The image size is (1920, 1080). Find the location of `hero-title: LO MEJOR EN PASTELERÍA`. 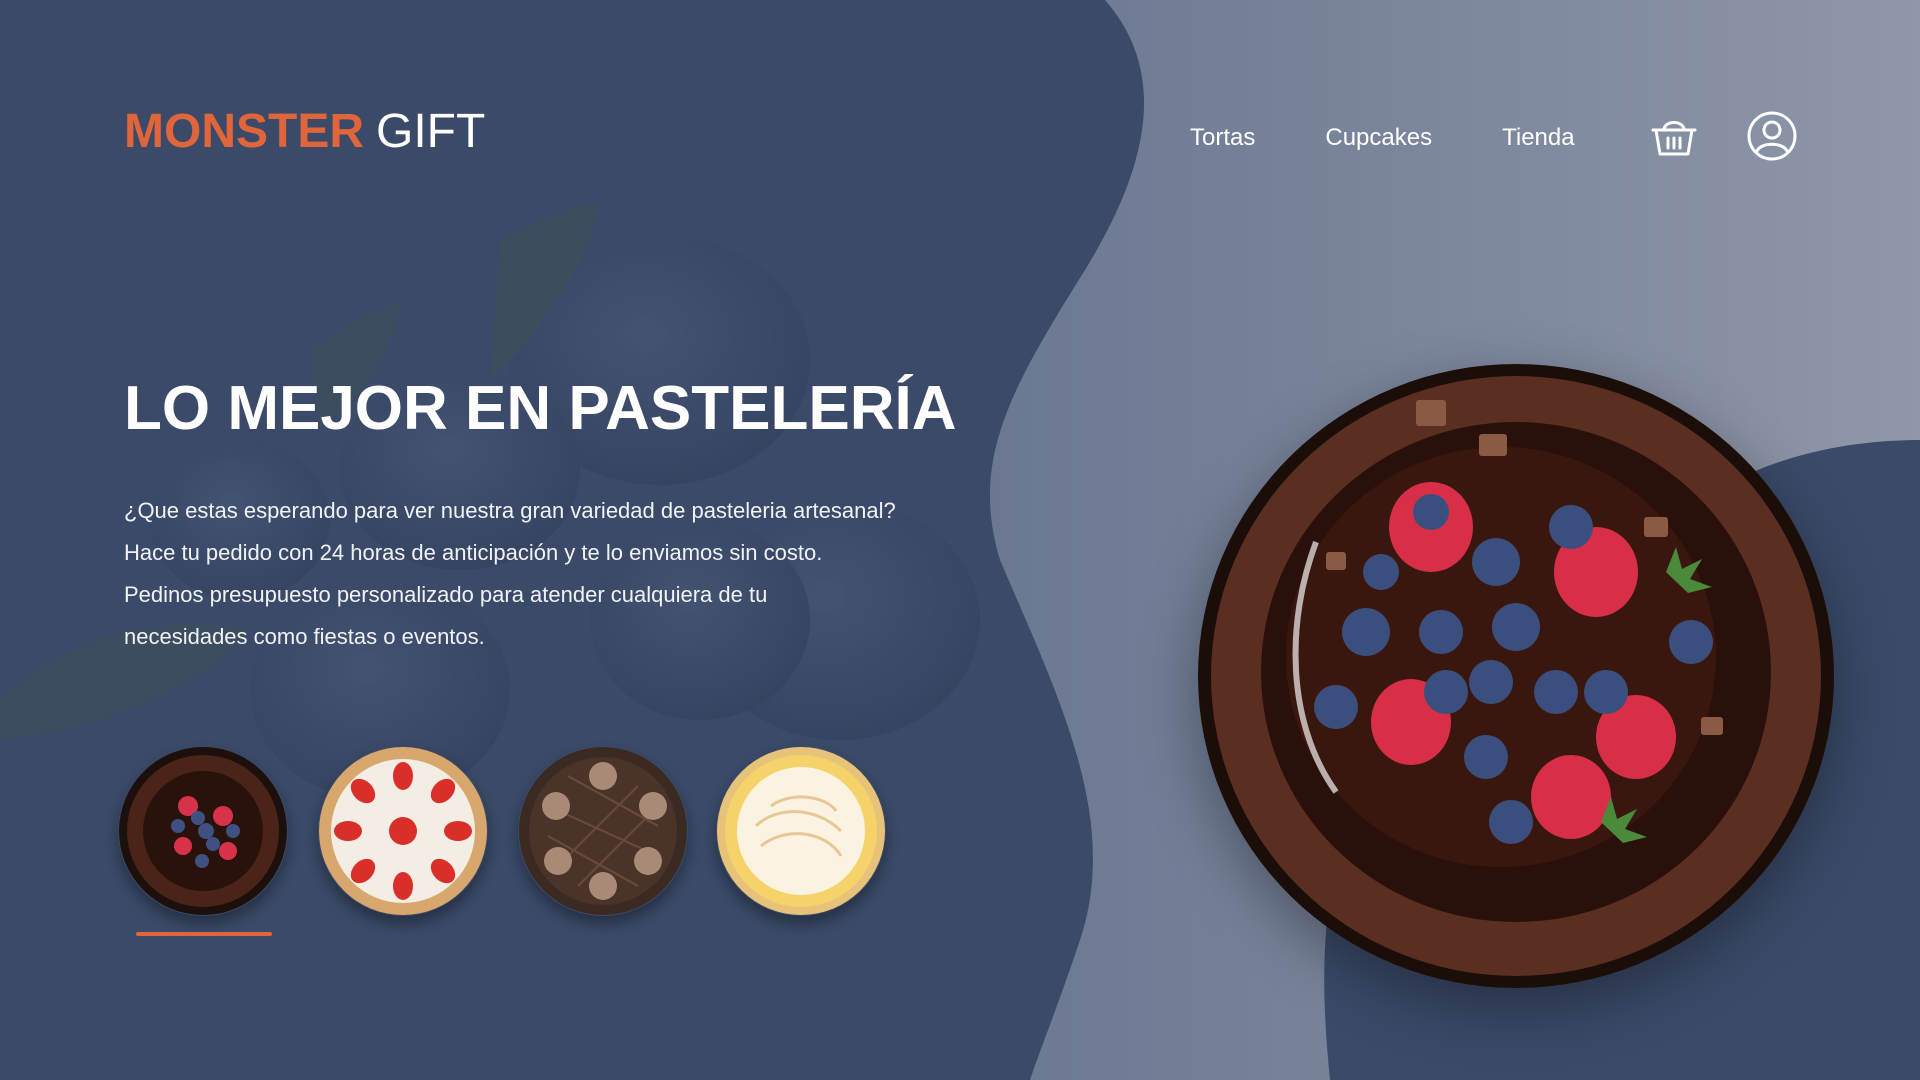

hero-title: LO MEJOR EN PASTELERÍA is located at coordinates (540, 408).